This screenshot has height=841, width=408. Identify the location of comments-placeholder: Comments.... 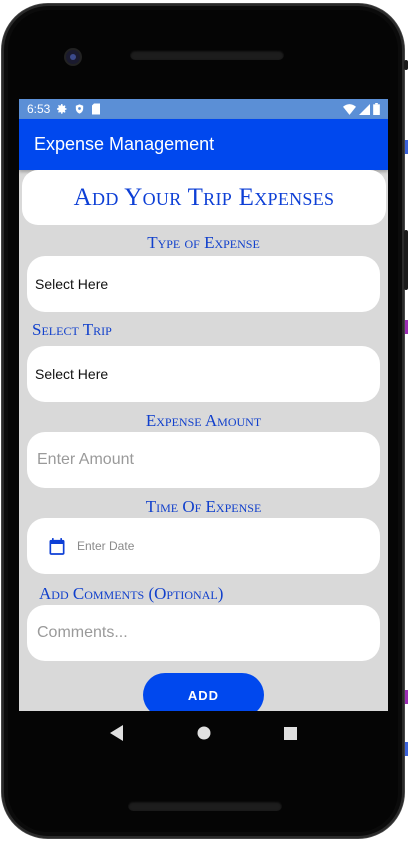
(82, 632).